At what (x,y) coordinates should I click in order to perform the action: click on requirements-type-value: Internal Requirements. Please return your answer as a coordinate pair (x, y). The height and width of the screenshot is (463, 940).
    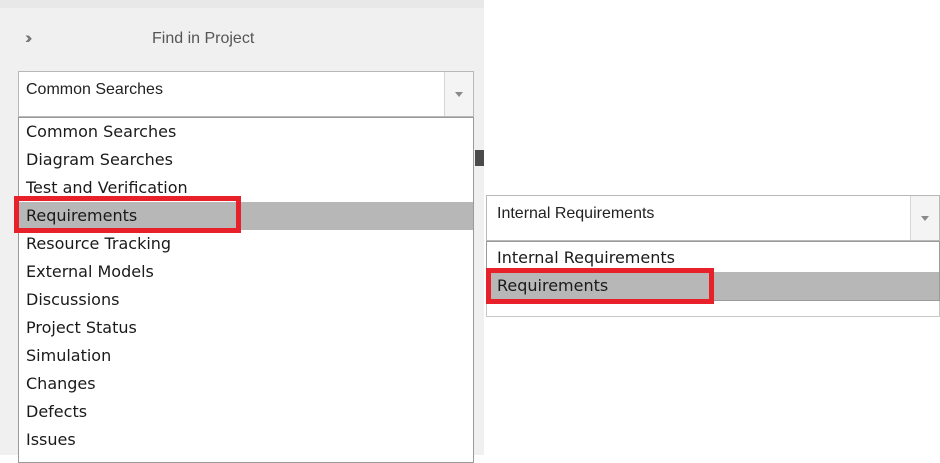
    Looking at the image, I should click on (576, 213).